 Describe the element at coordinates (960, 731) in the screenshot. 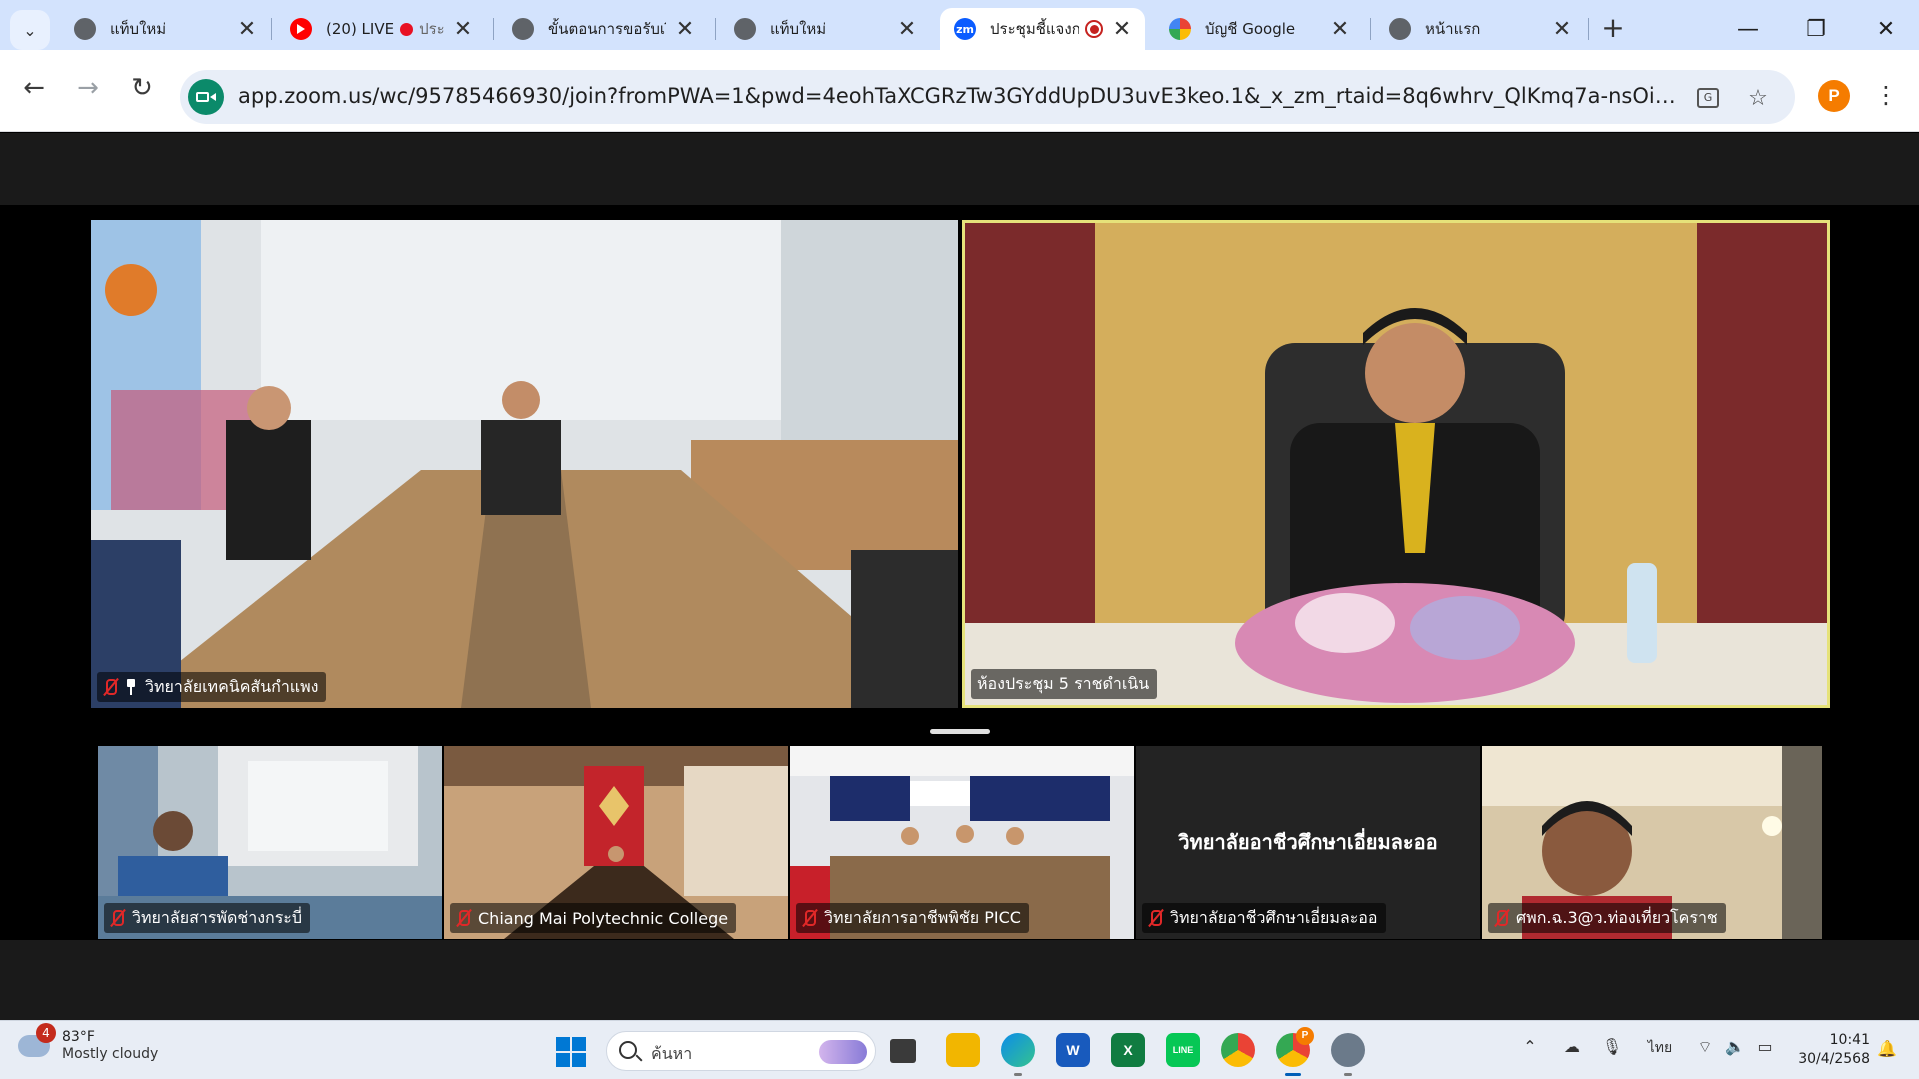

I see `gallery-resize-handle` at that location.